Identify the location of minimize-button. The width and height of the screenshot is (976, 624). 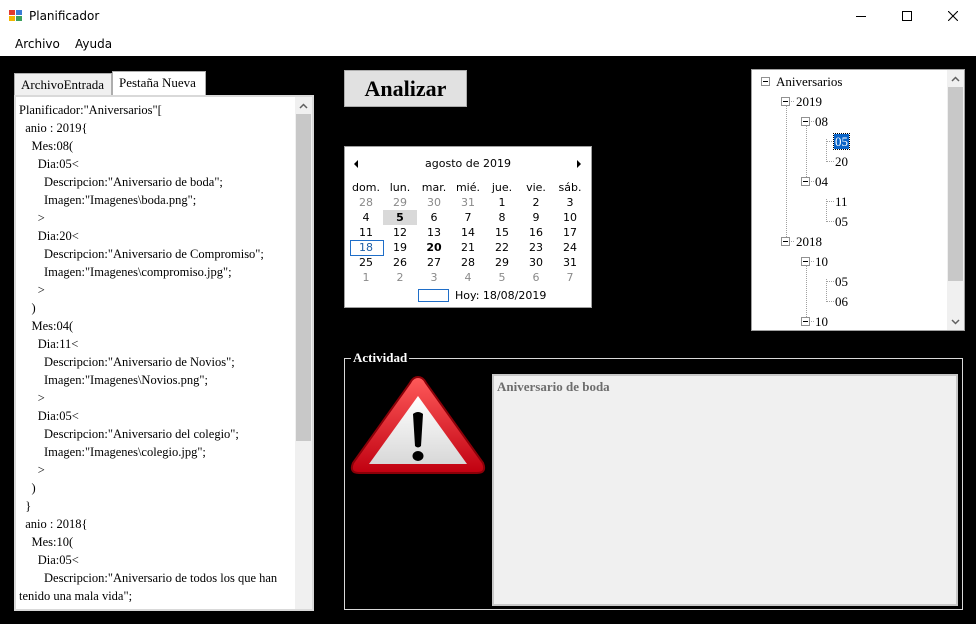
(861, 16).